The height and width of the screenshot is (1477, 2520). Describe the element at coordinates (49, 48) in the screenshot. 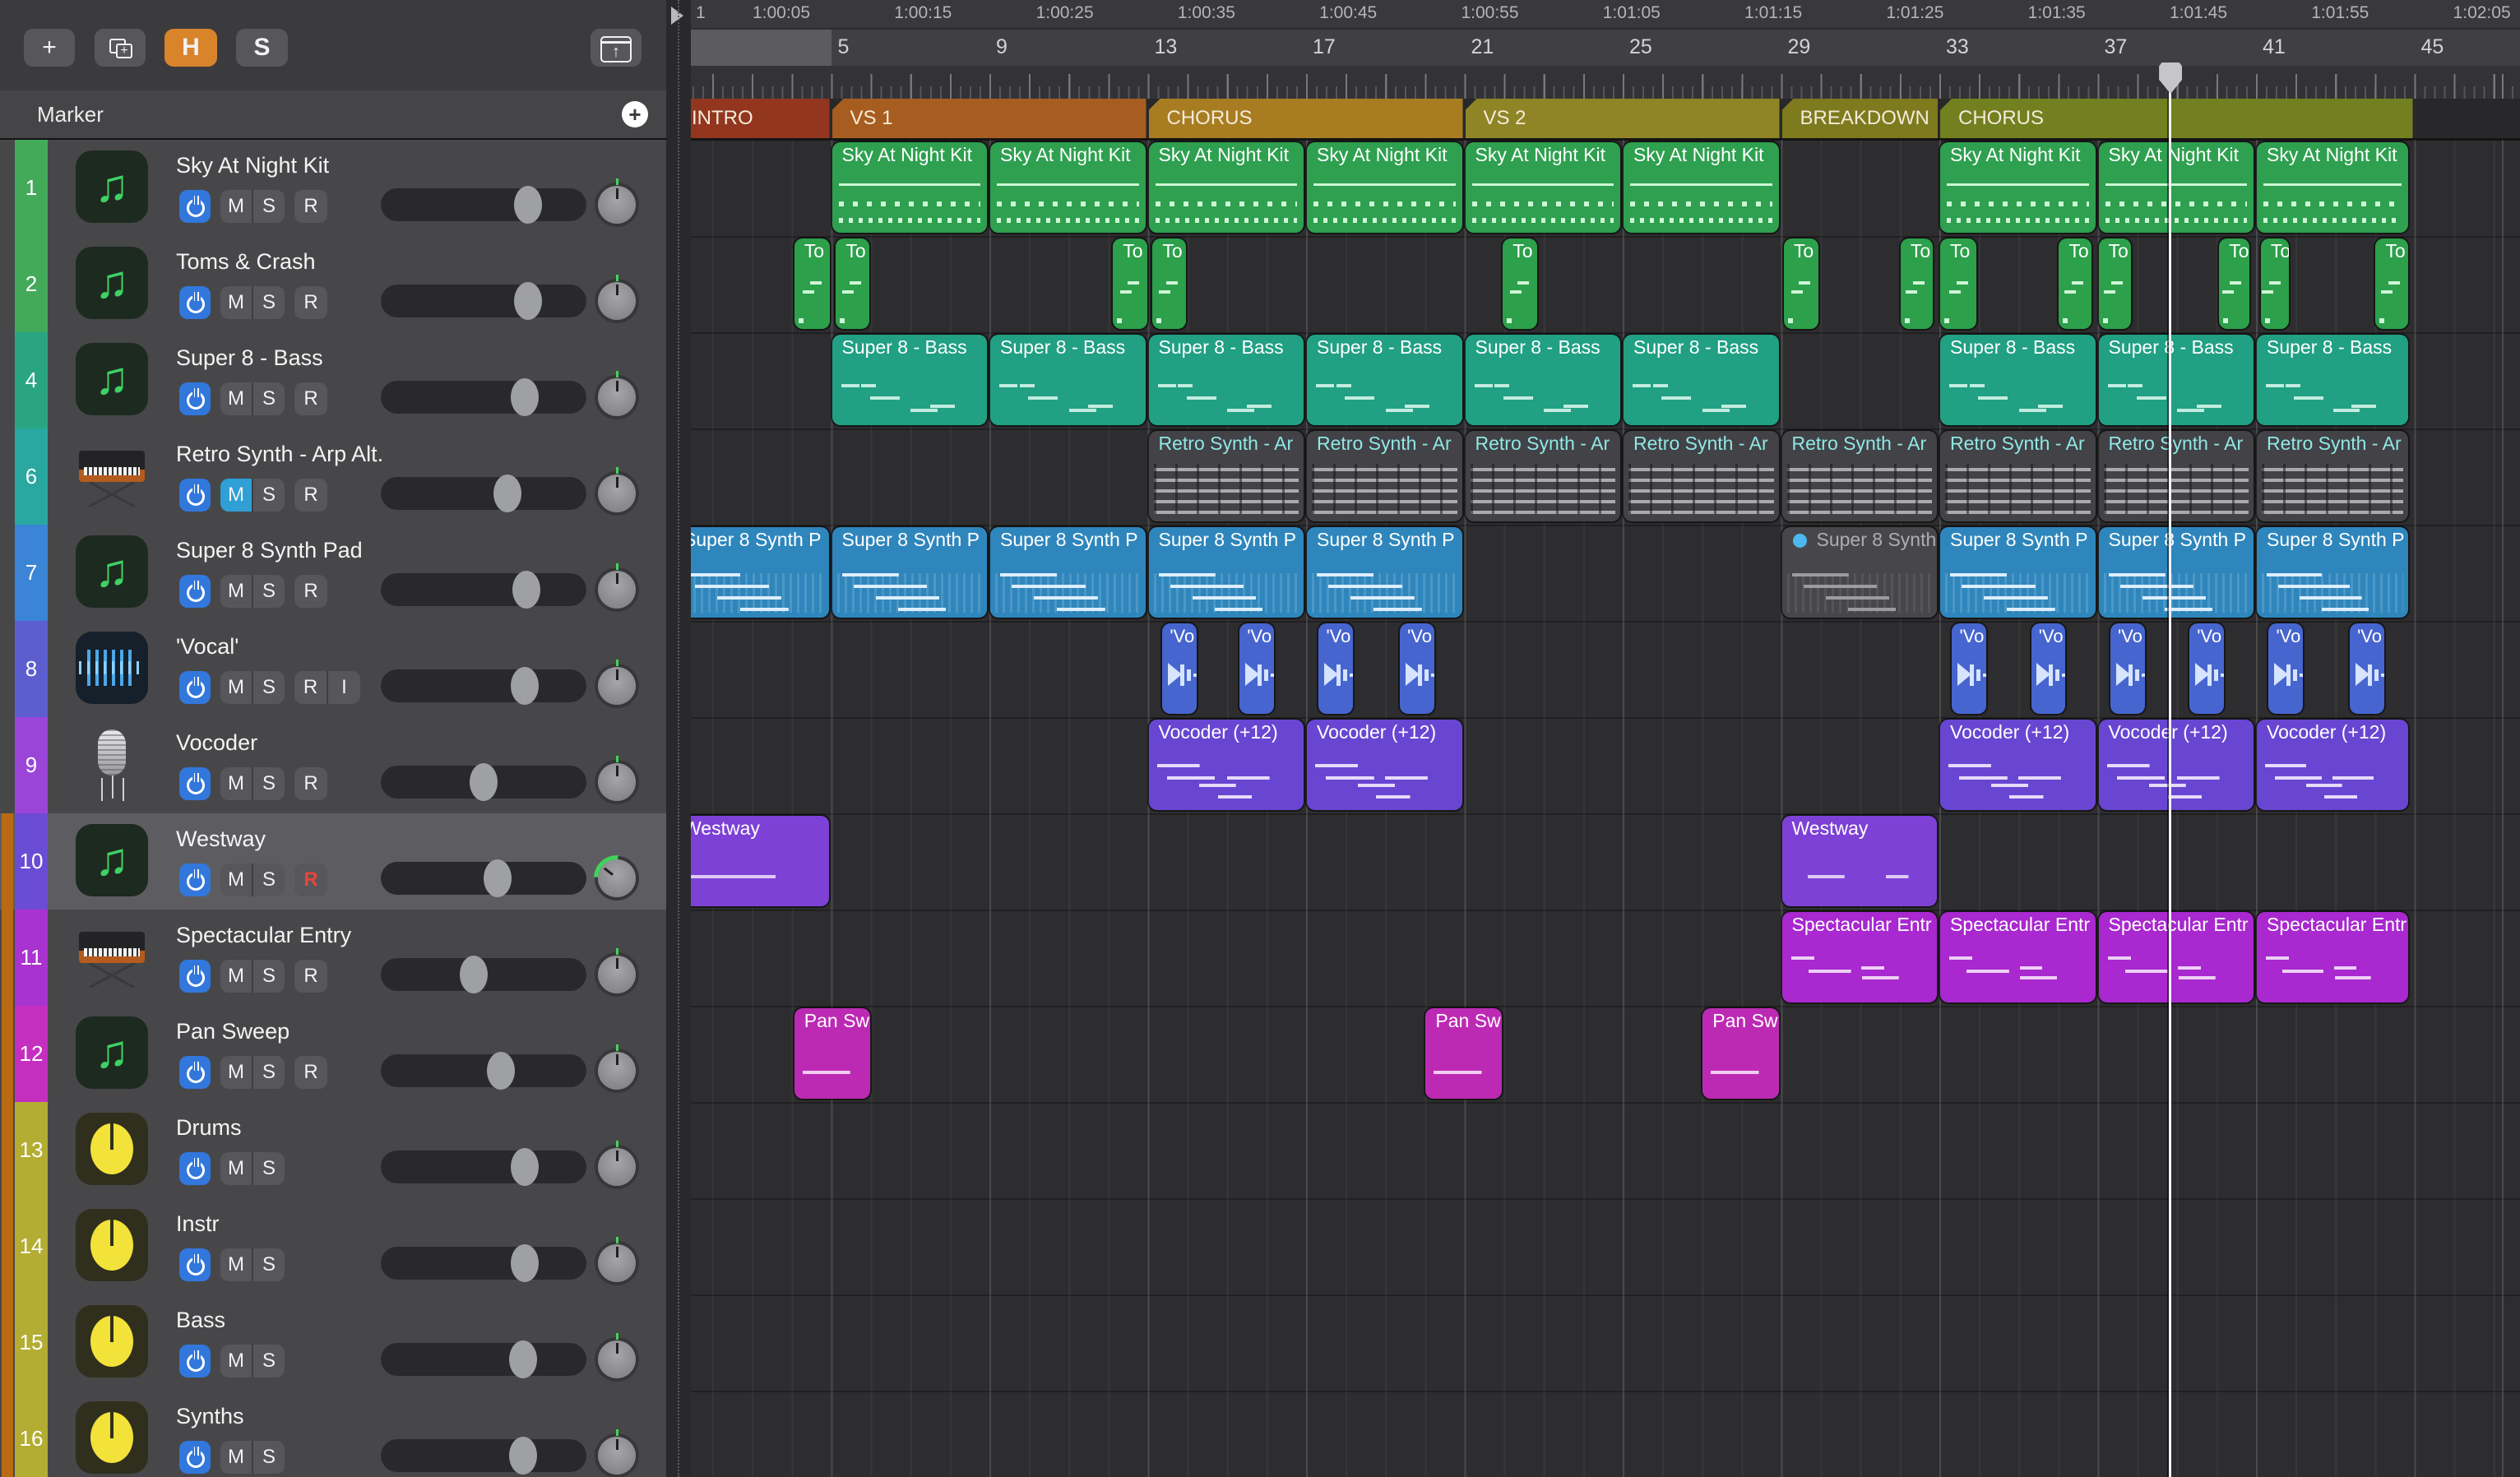

I see `add-track-button: +` at that location.